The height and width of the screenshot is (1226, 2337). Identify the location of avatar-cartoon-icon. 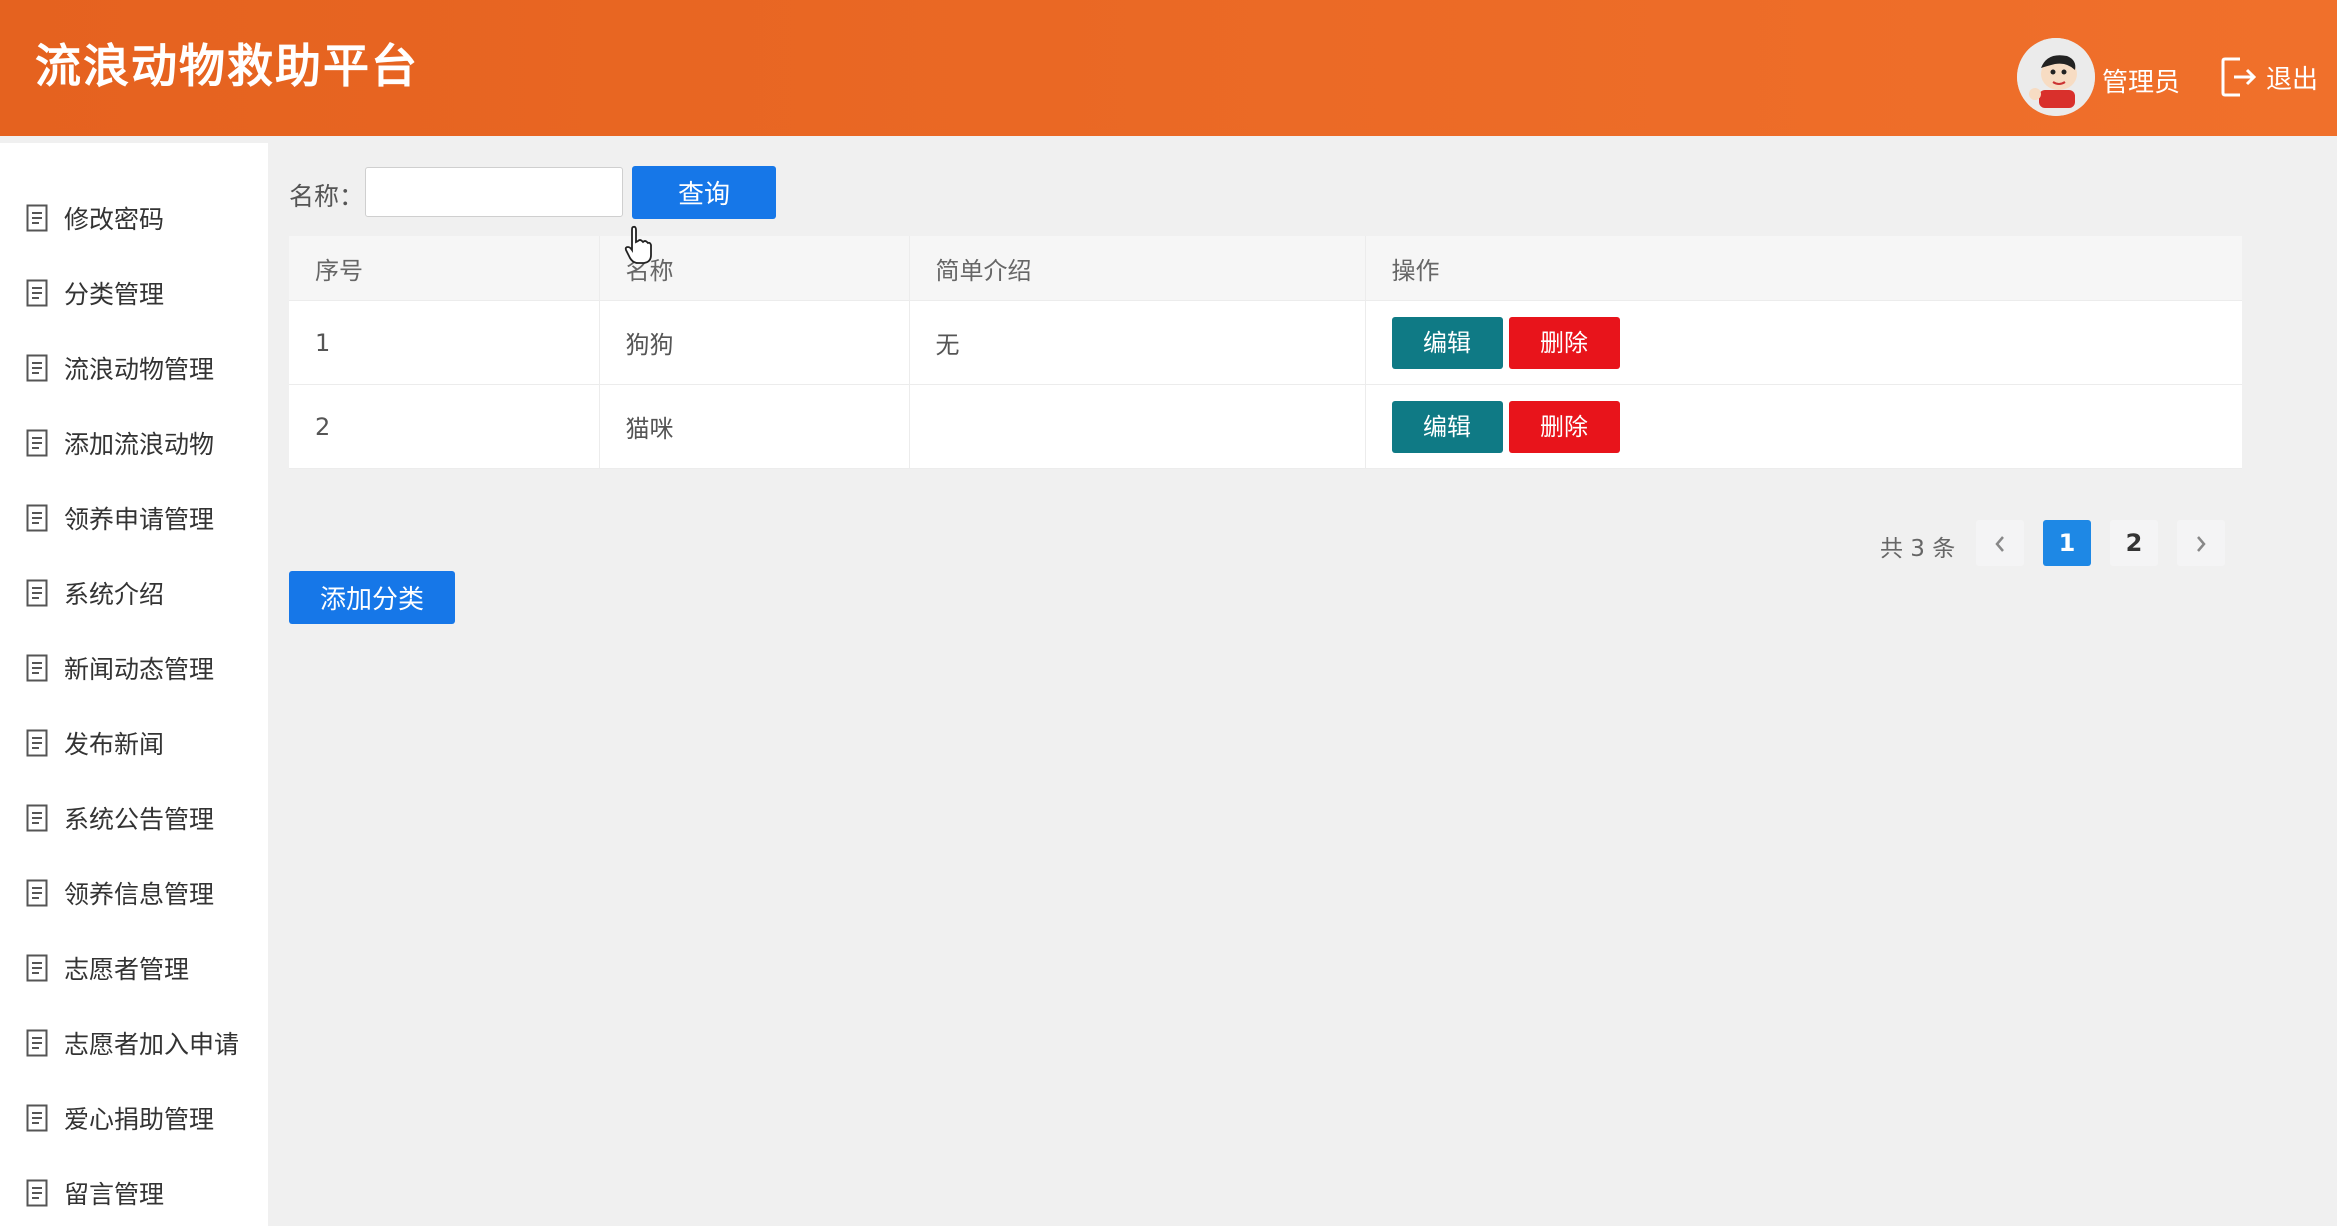
(2056, 77).